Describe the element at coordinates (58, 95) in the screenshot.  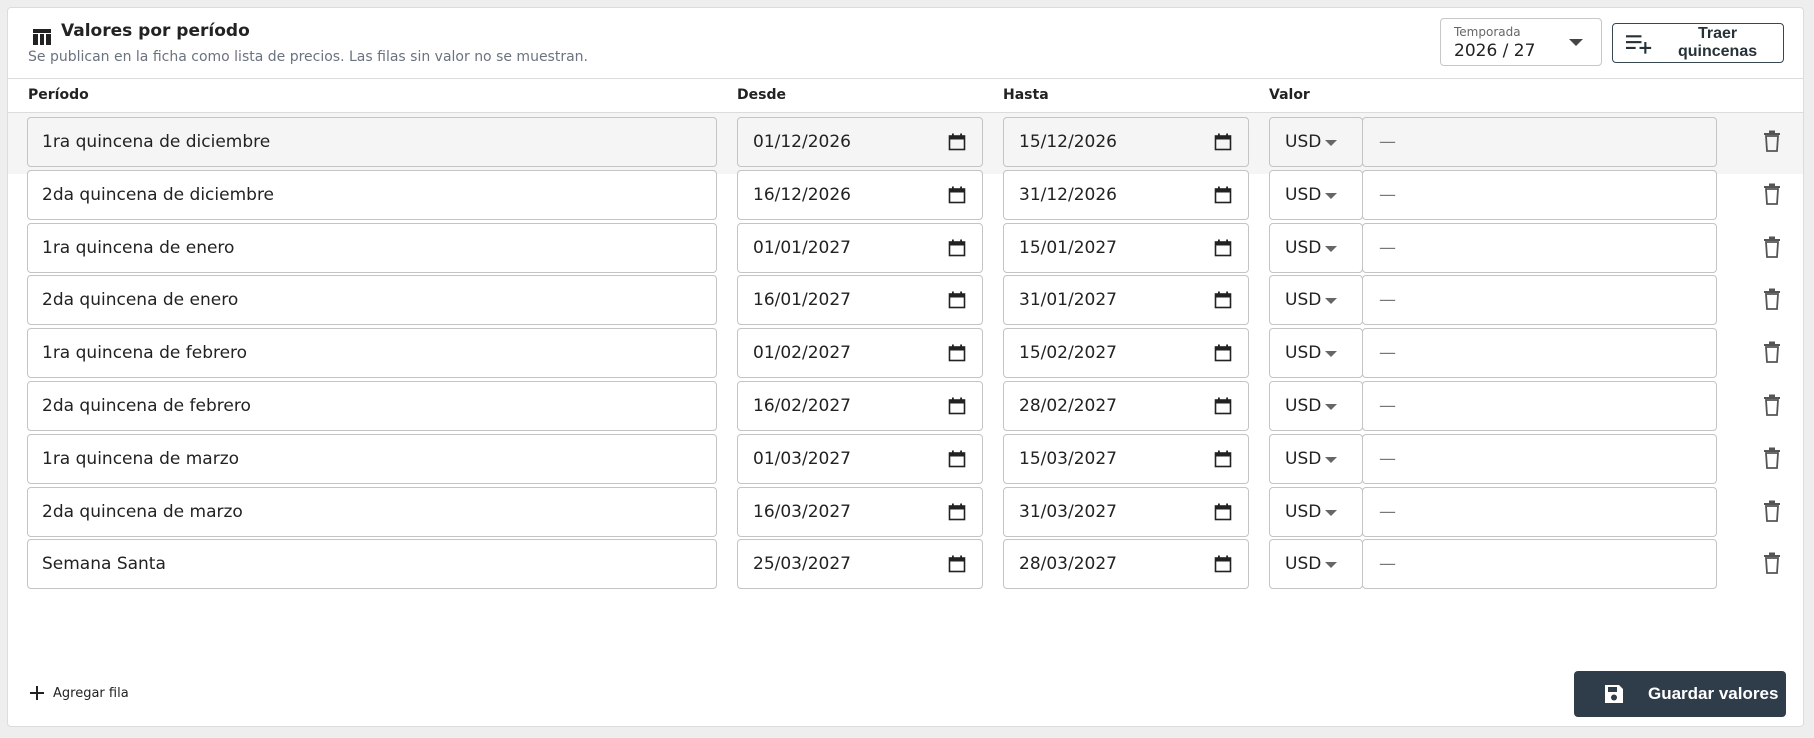
I see `column-header-period: Período` at that location.